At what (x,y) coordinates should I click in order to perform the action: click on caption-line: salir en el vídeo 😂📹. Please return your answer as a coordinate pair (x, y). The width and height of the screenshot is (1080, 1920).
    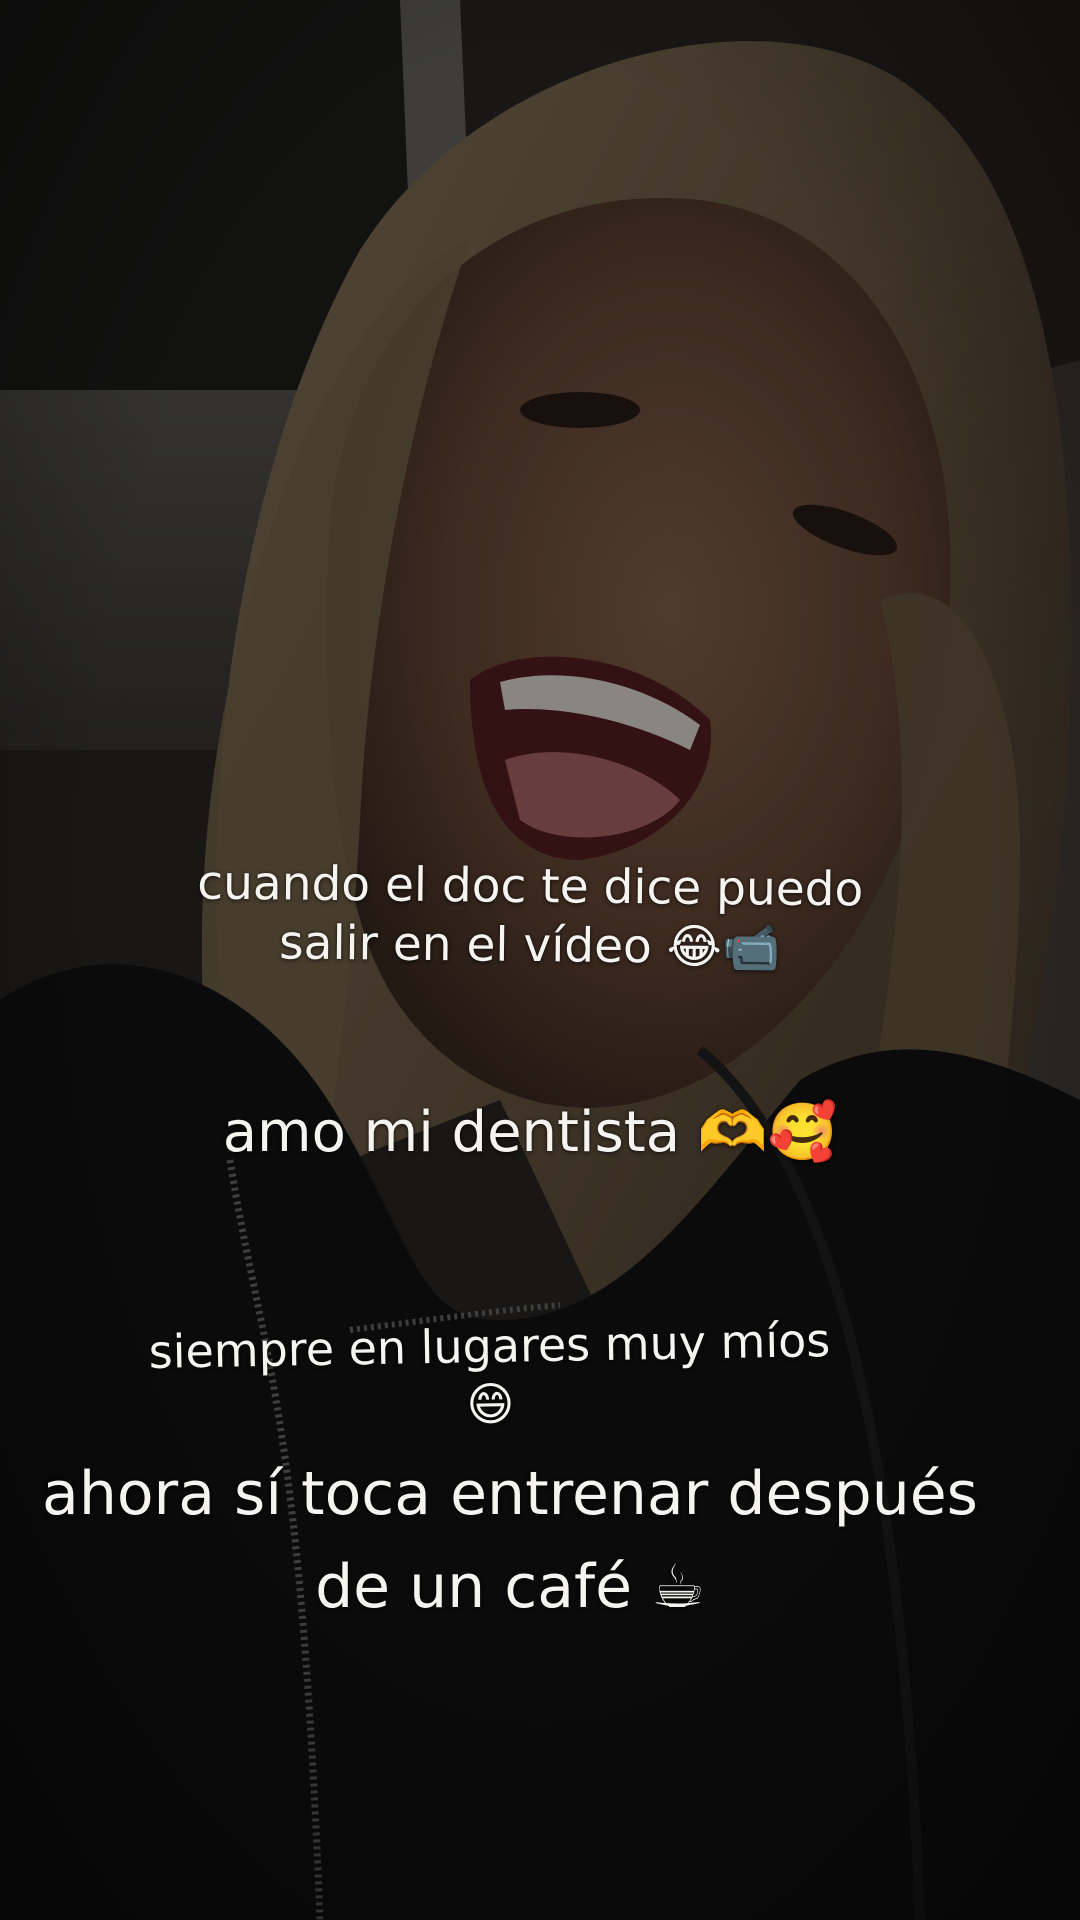
    Looking at the image, I should click on (529, 945).